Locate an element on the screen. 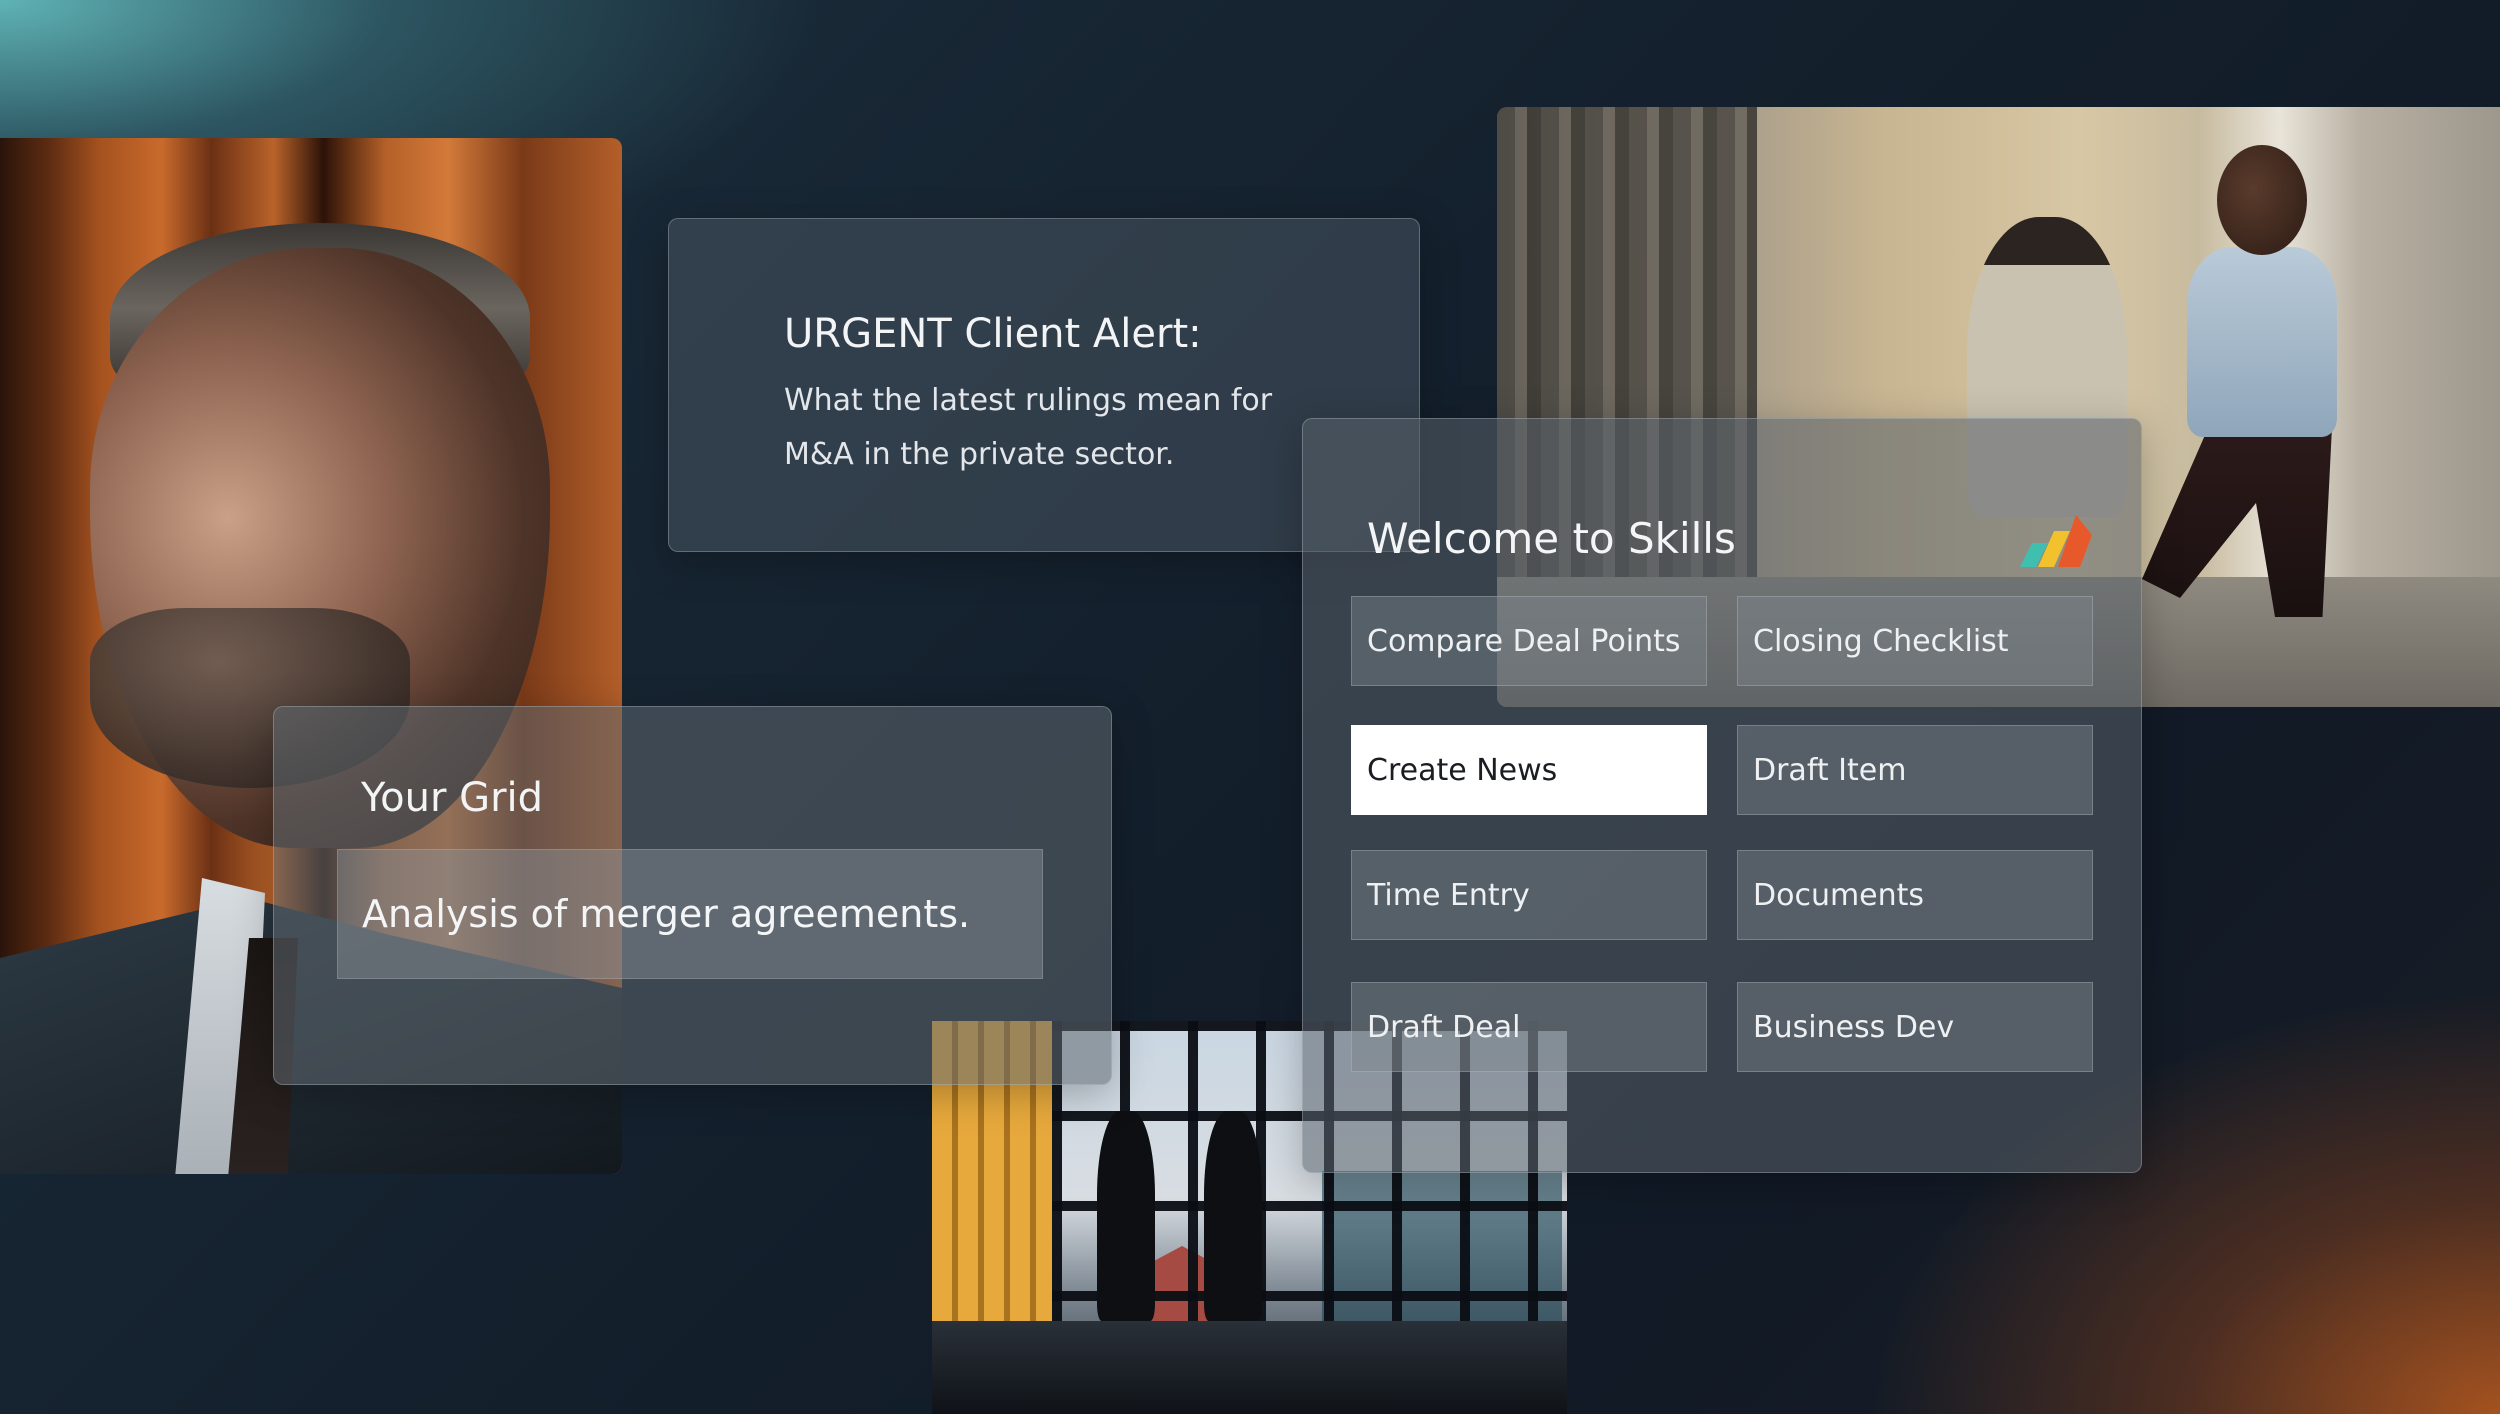 This screenshot has width=2500, height=1414. grid-title: Your Grid is located at coordinates (452, 798).